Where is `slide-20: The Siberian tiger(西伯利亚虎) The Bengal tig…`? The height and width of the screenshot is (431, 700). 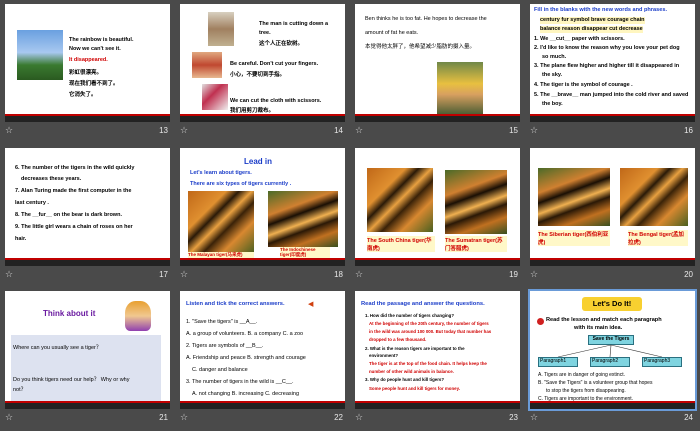 slide-20: The Siberian tiger(西伯利亚虎) The Bengal tig… is located at coordinates (612, 206).